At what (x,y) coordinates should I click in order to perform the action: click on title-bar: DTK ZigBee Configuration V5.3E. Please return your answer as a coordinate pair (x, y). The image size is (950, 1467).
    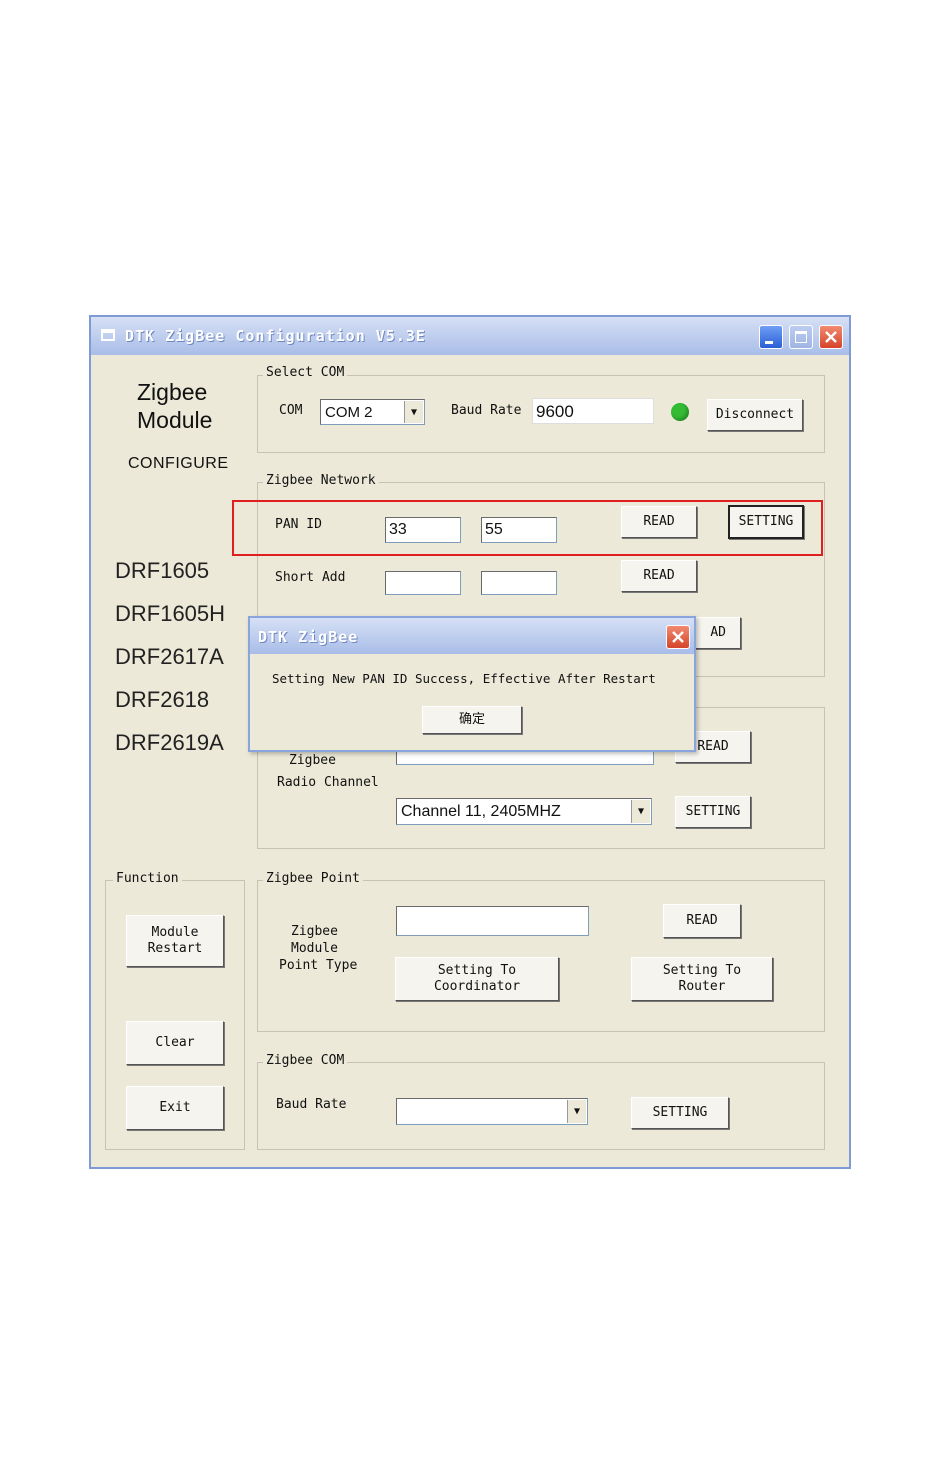
    Looking at the image, I should click on (470, 336).